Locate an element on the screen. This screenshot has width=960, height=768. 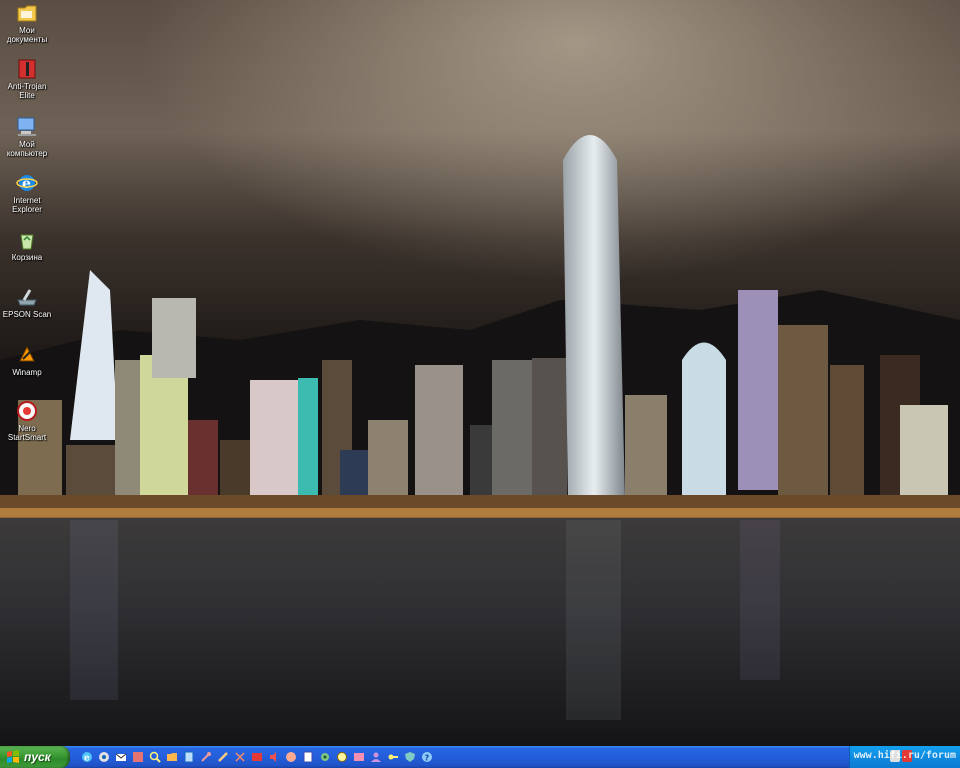
desktop-icon-my-computer: Мой компьютер is located at coordinates (27, 137).